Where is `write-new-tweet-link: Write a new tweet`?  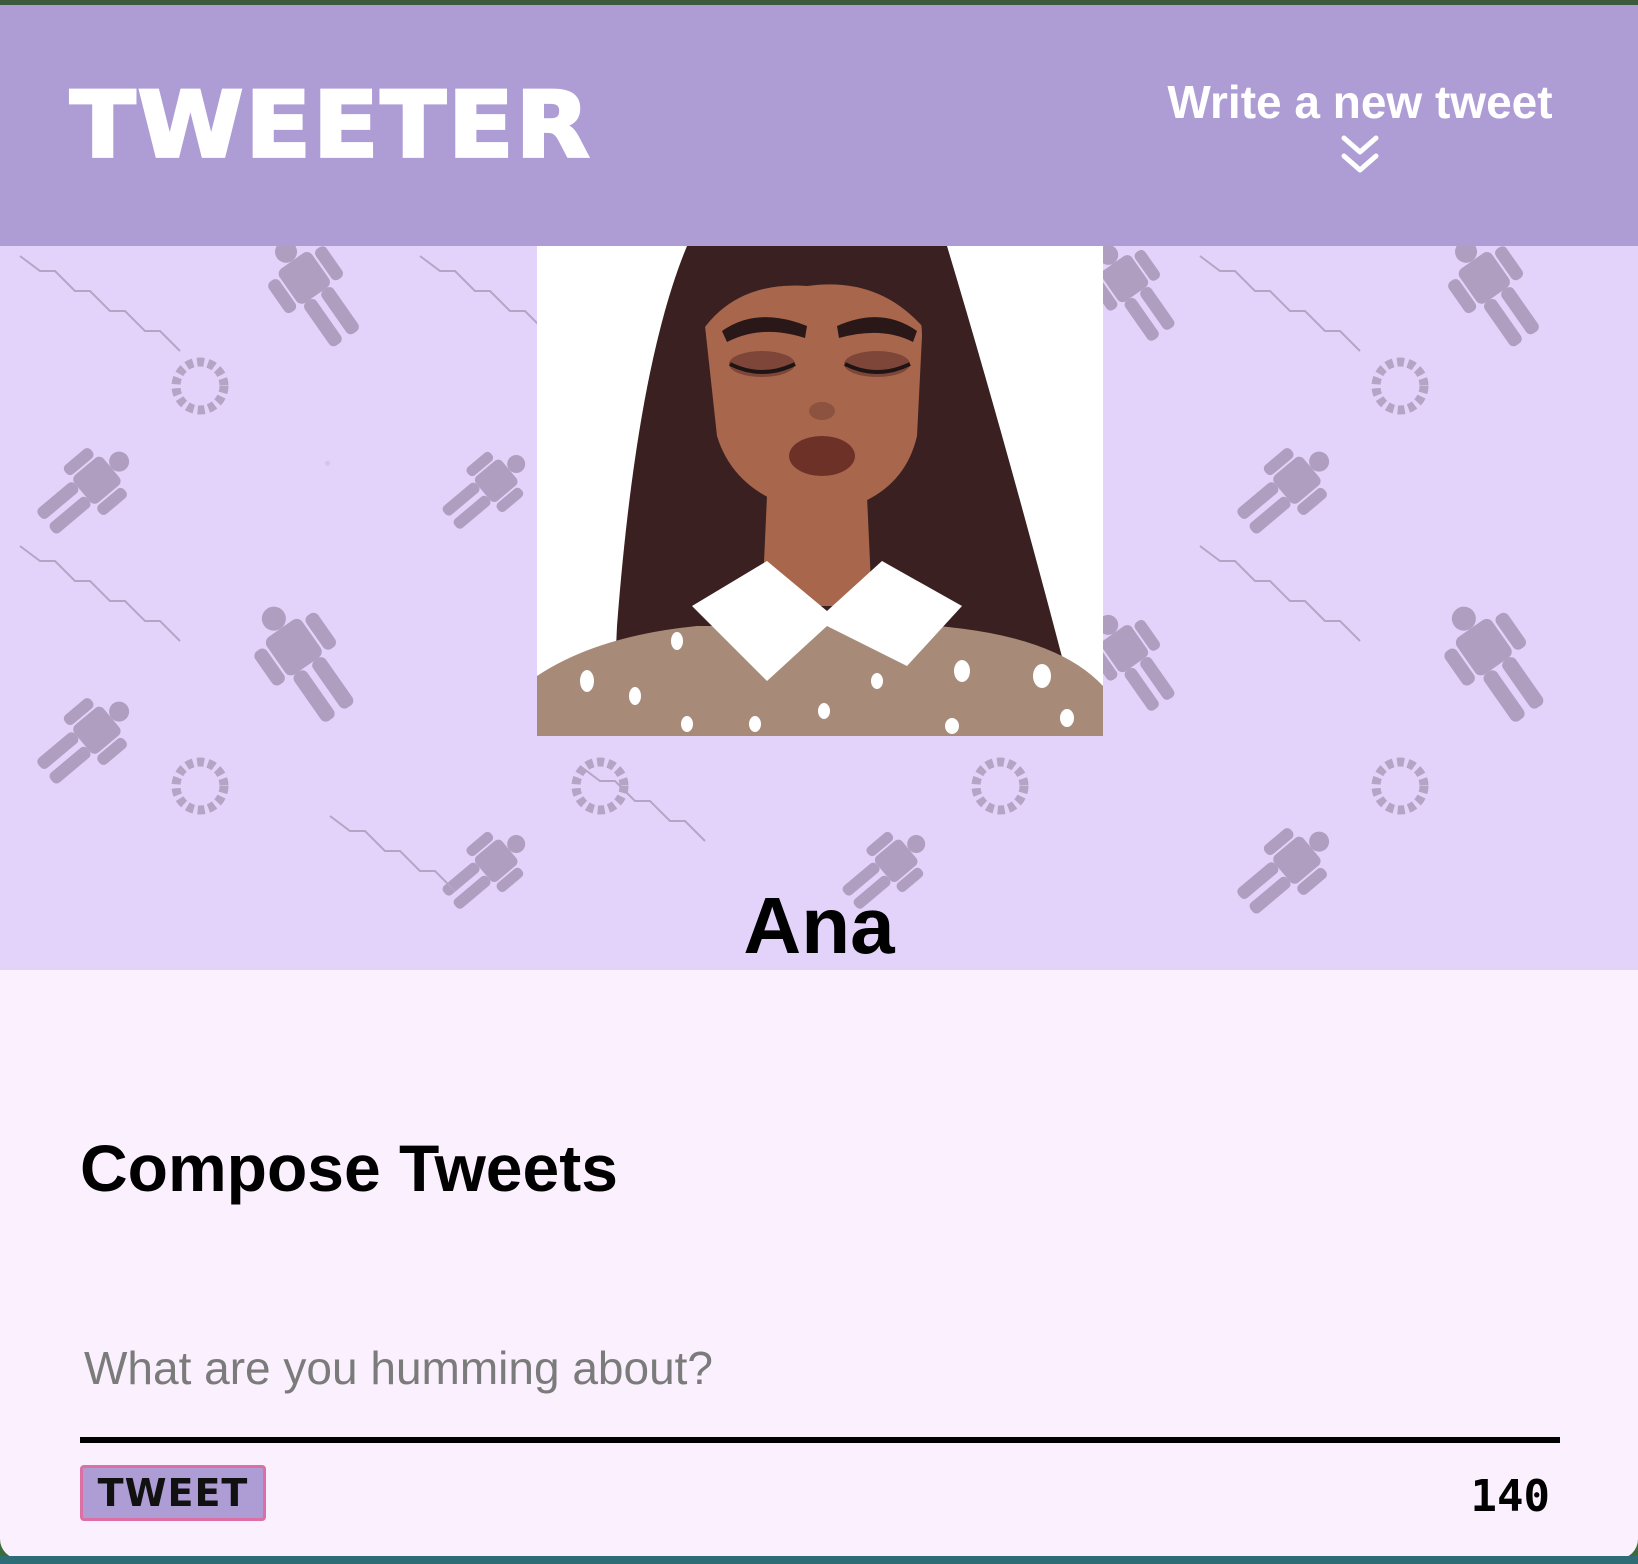
write-new-tweet-link: Write a new tweet is located at coordinates (1360, 127).